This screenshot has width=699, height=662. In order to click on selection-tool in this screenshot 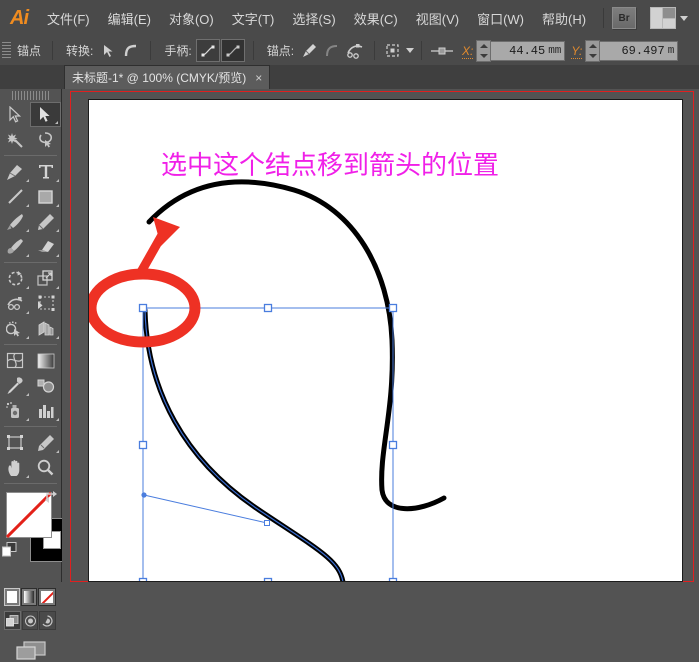, I will do `click(15, 114)`.